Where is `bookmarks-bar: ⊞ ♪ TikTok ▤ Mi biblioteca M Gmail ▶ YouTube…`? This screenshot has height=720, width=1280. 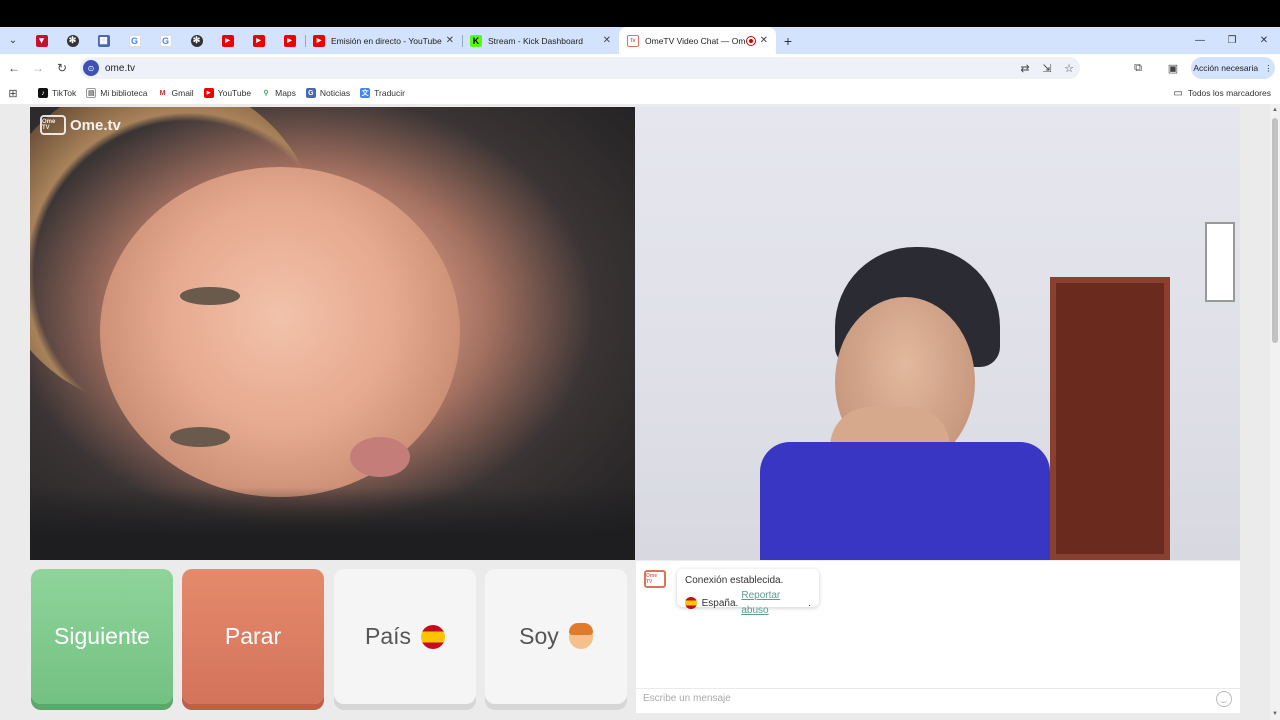 bookmarks-bar: ⊞ ♪ TikTok ▤ Mi biblioteca M Gmail ▶ YouTube… is located at coordinates (640, 93).